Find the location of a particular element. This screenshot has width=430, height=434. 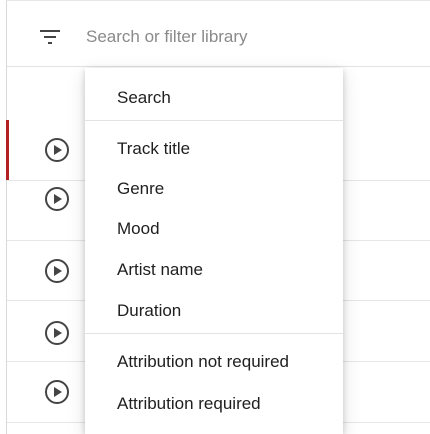

search-bar is located at coordinates (218, 34).